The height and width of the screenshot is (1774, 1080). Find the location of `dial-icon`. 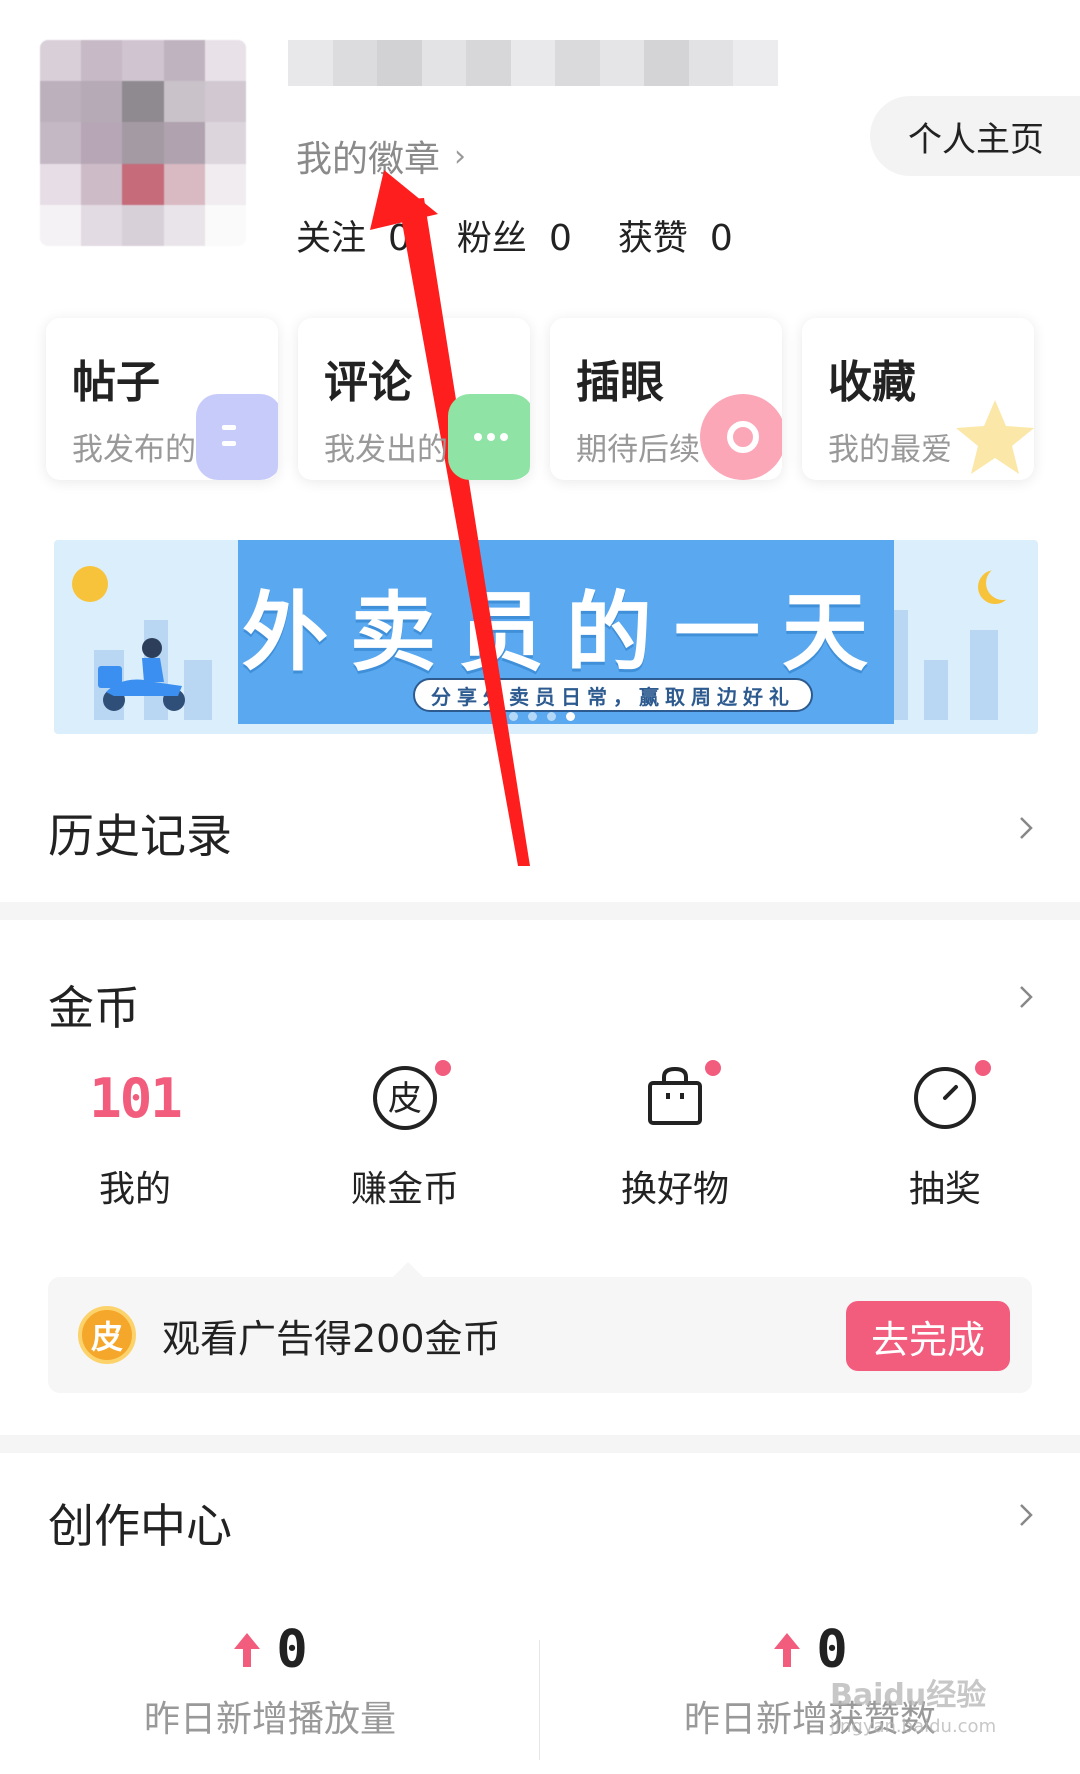

dial-icon is located at coordinates (945, 1098).